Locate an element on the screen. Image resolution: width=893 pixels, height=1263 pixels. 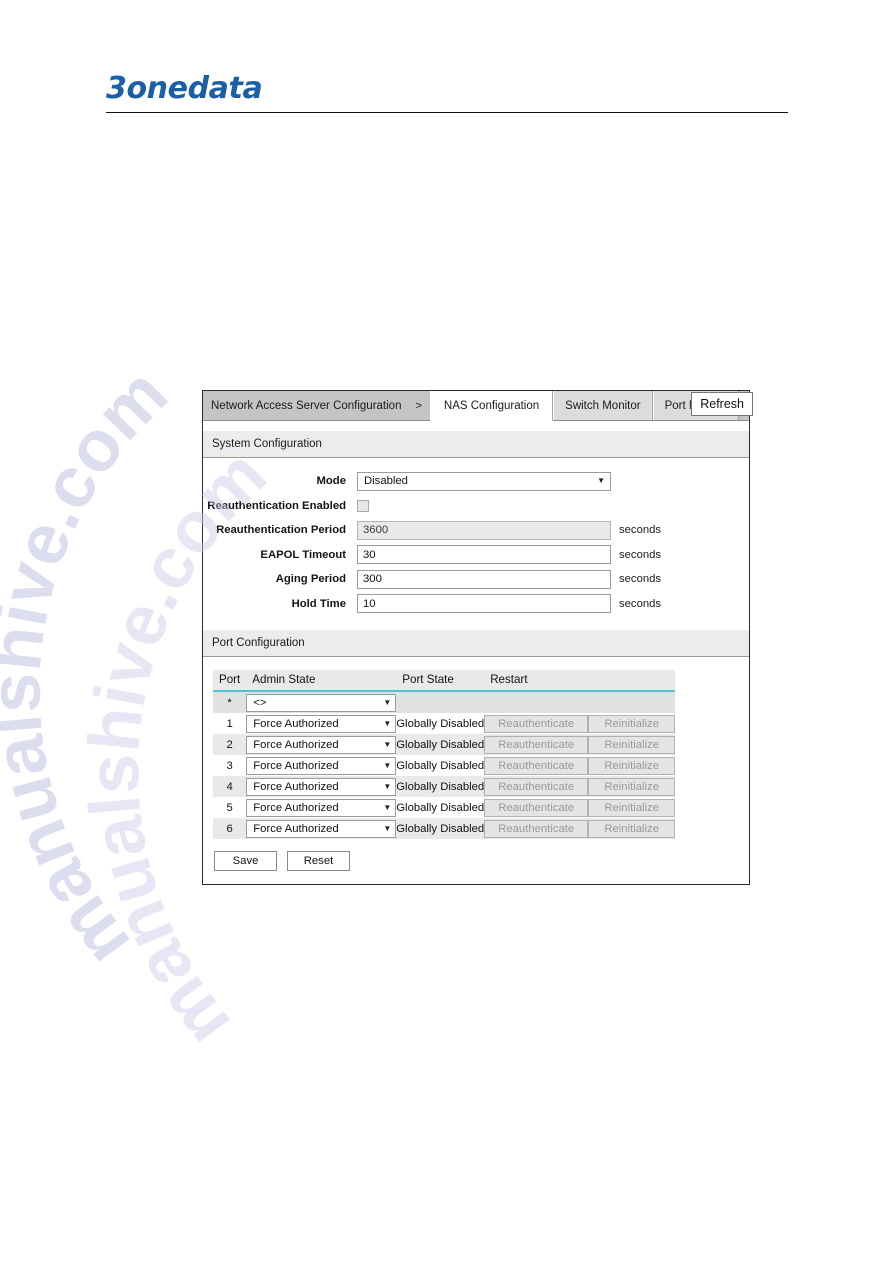
header-divider is located at coordinates (447, 112).